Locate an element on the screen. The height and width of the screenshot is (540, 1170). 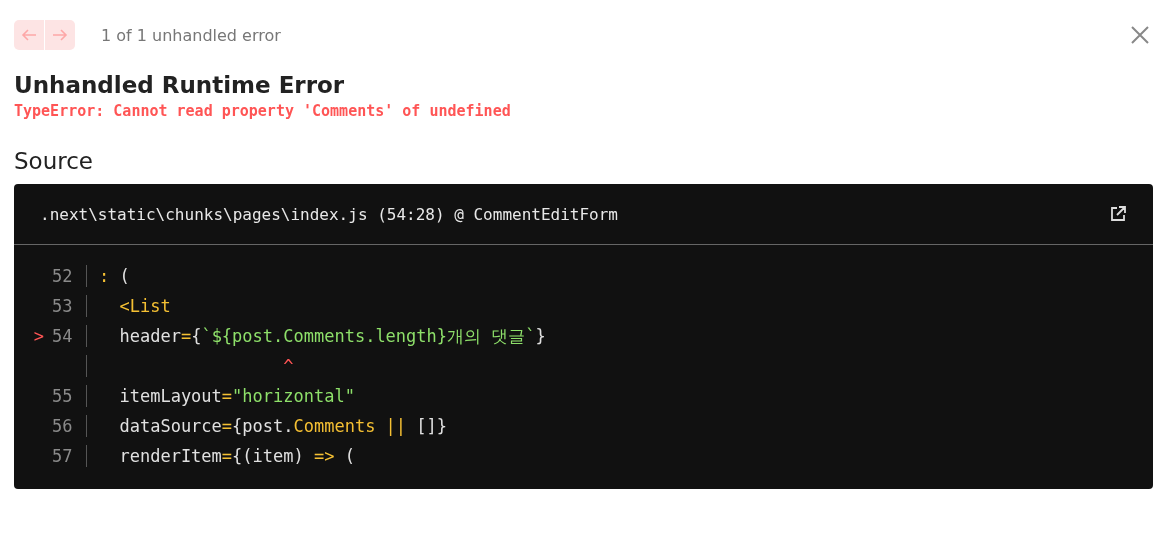
code-line: : ( is located at coordinates (114, 276).